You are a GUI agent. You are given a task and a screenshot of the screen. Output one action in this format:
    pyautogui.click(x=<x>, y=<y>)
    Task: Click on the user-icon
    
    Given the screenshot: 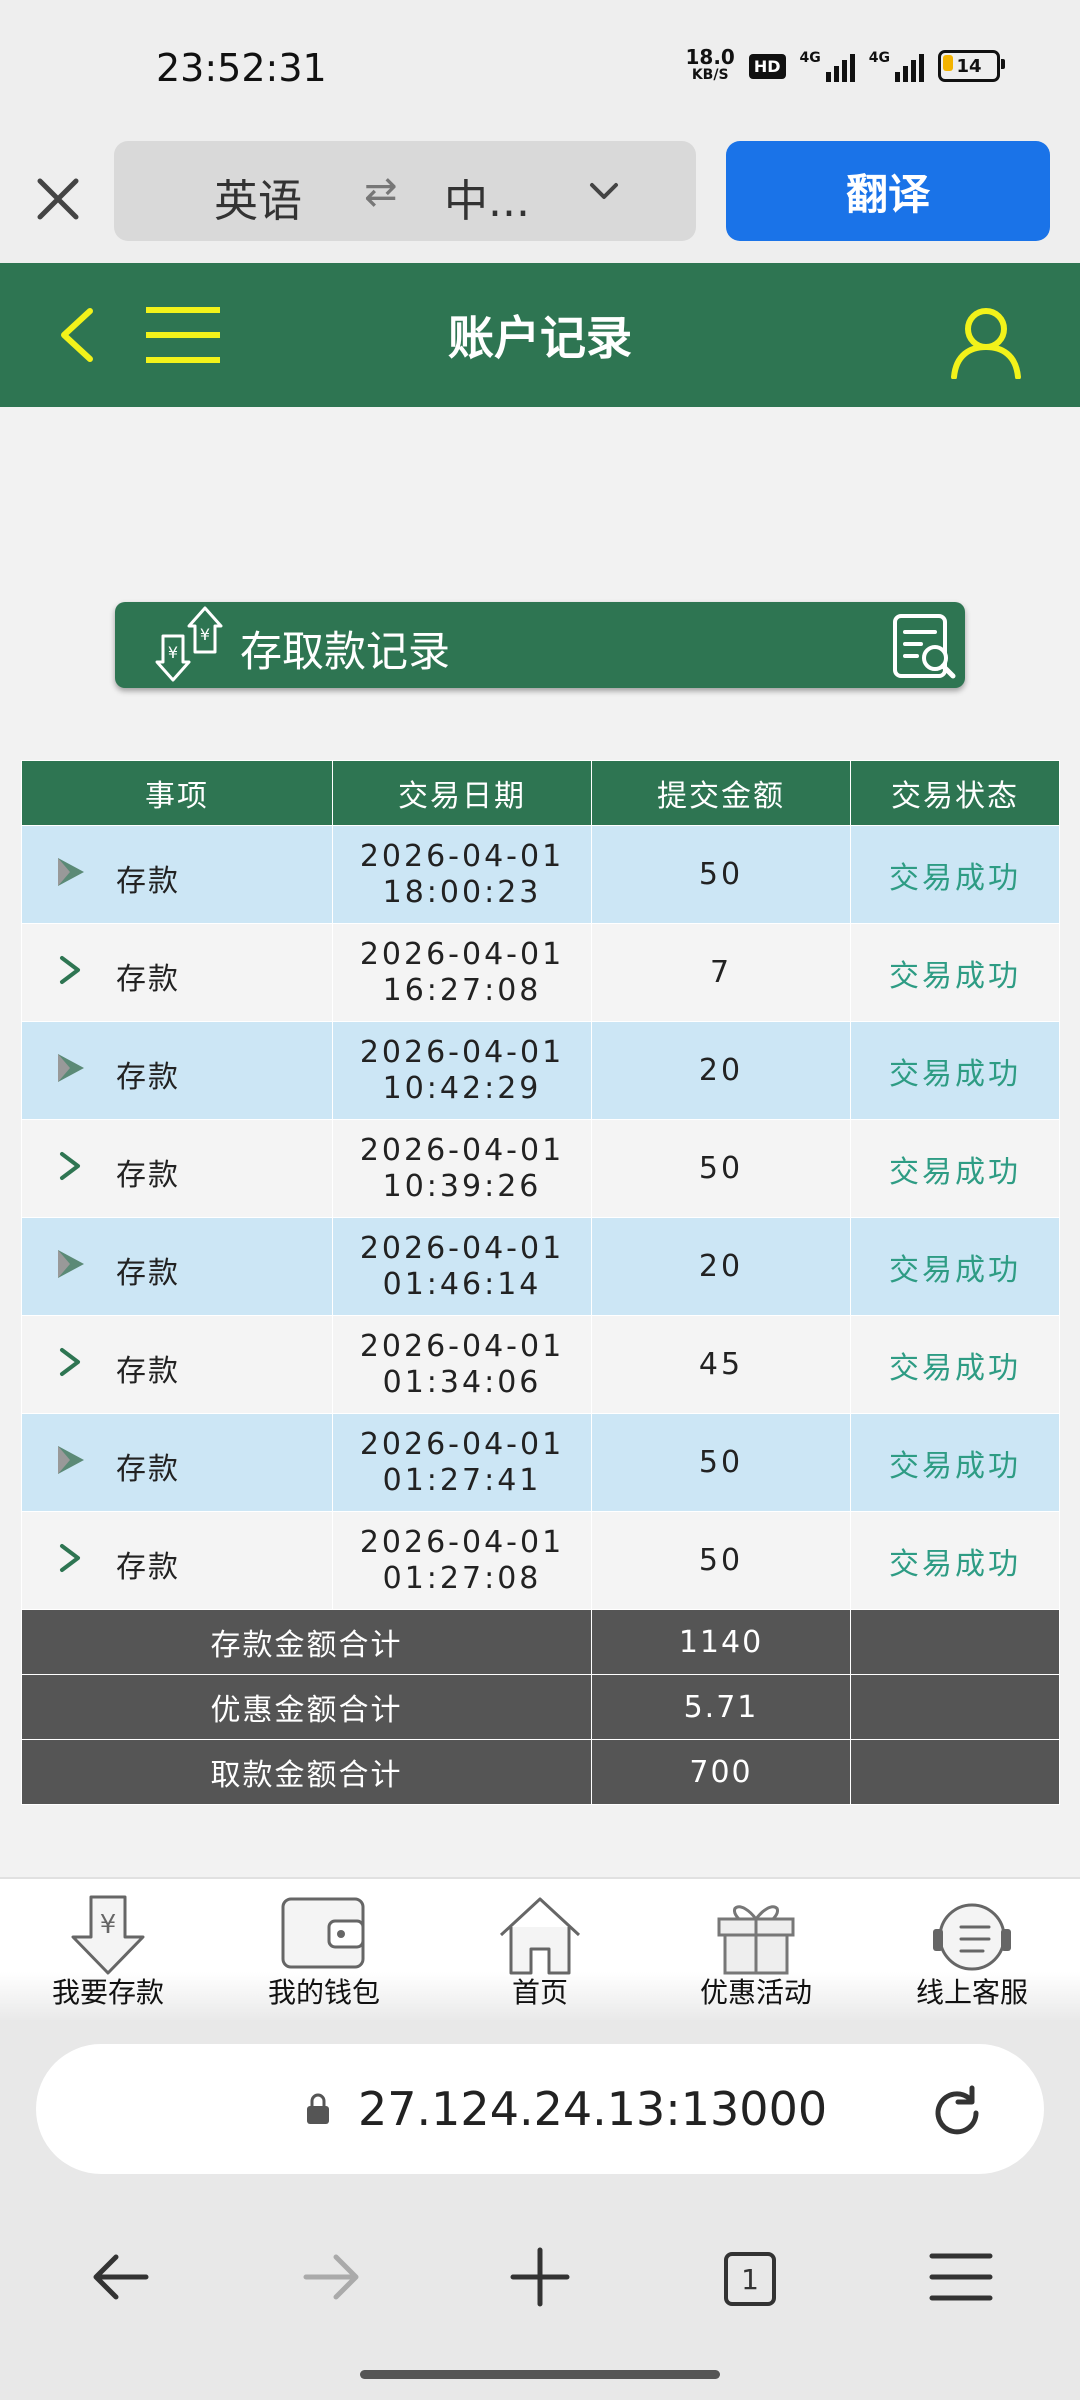 What is the action you would take?
    pyautogui.click(x=986, y=341)
    